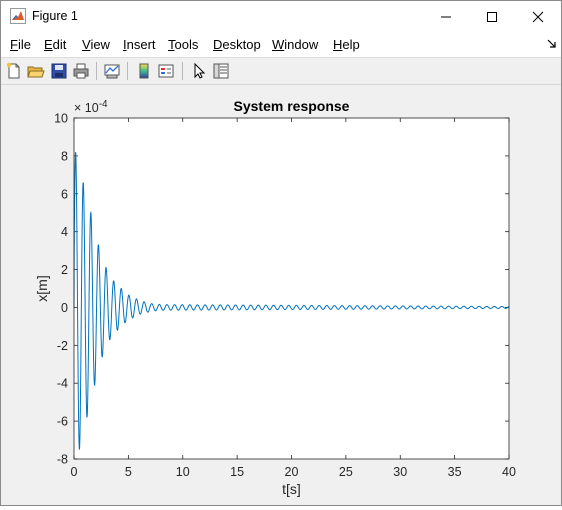 The width and height of the screenshot is (562, 510). I want to click on x-tick-label: 10, so click(183, 472).